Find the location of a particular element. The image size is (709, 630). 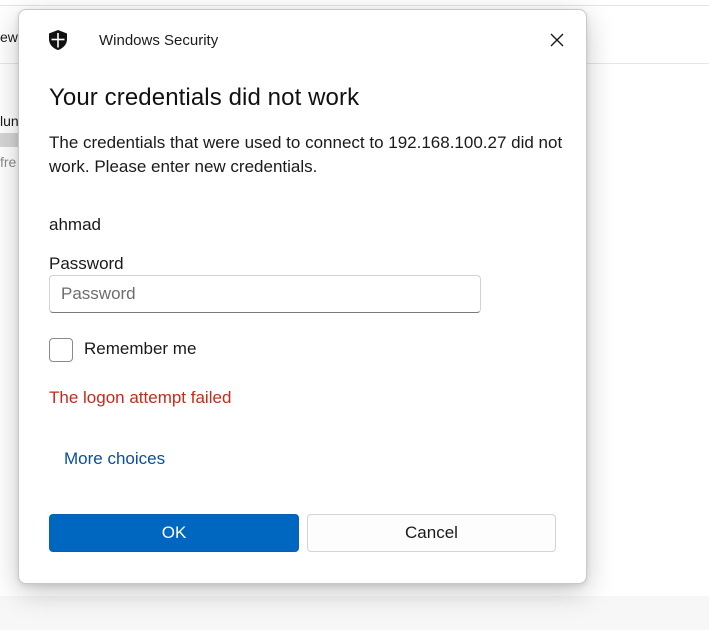

remember-me-checkbox is located at coordinates (61, 350).